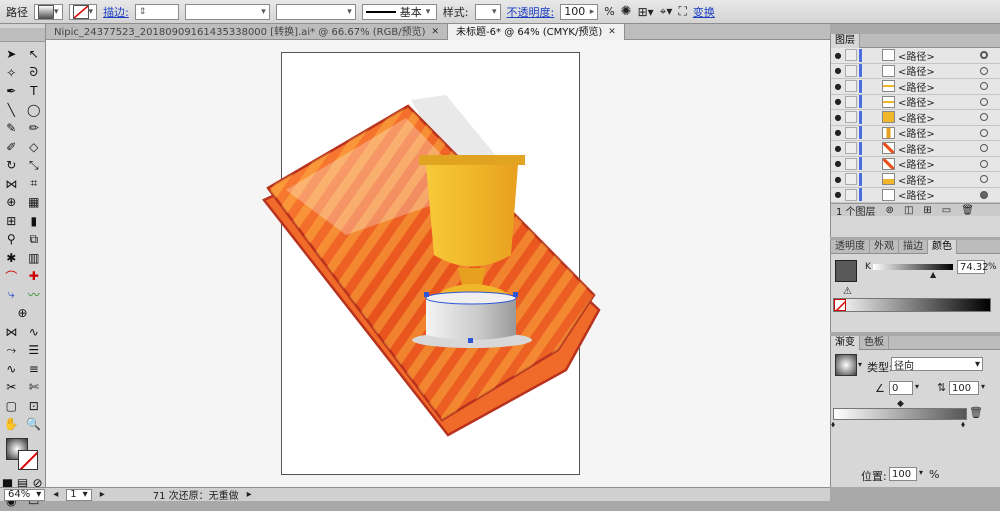  Describe the element at coordinates (34, 369) in the screenshot. I see `menu-lines-icon: ≡` at that location.